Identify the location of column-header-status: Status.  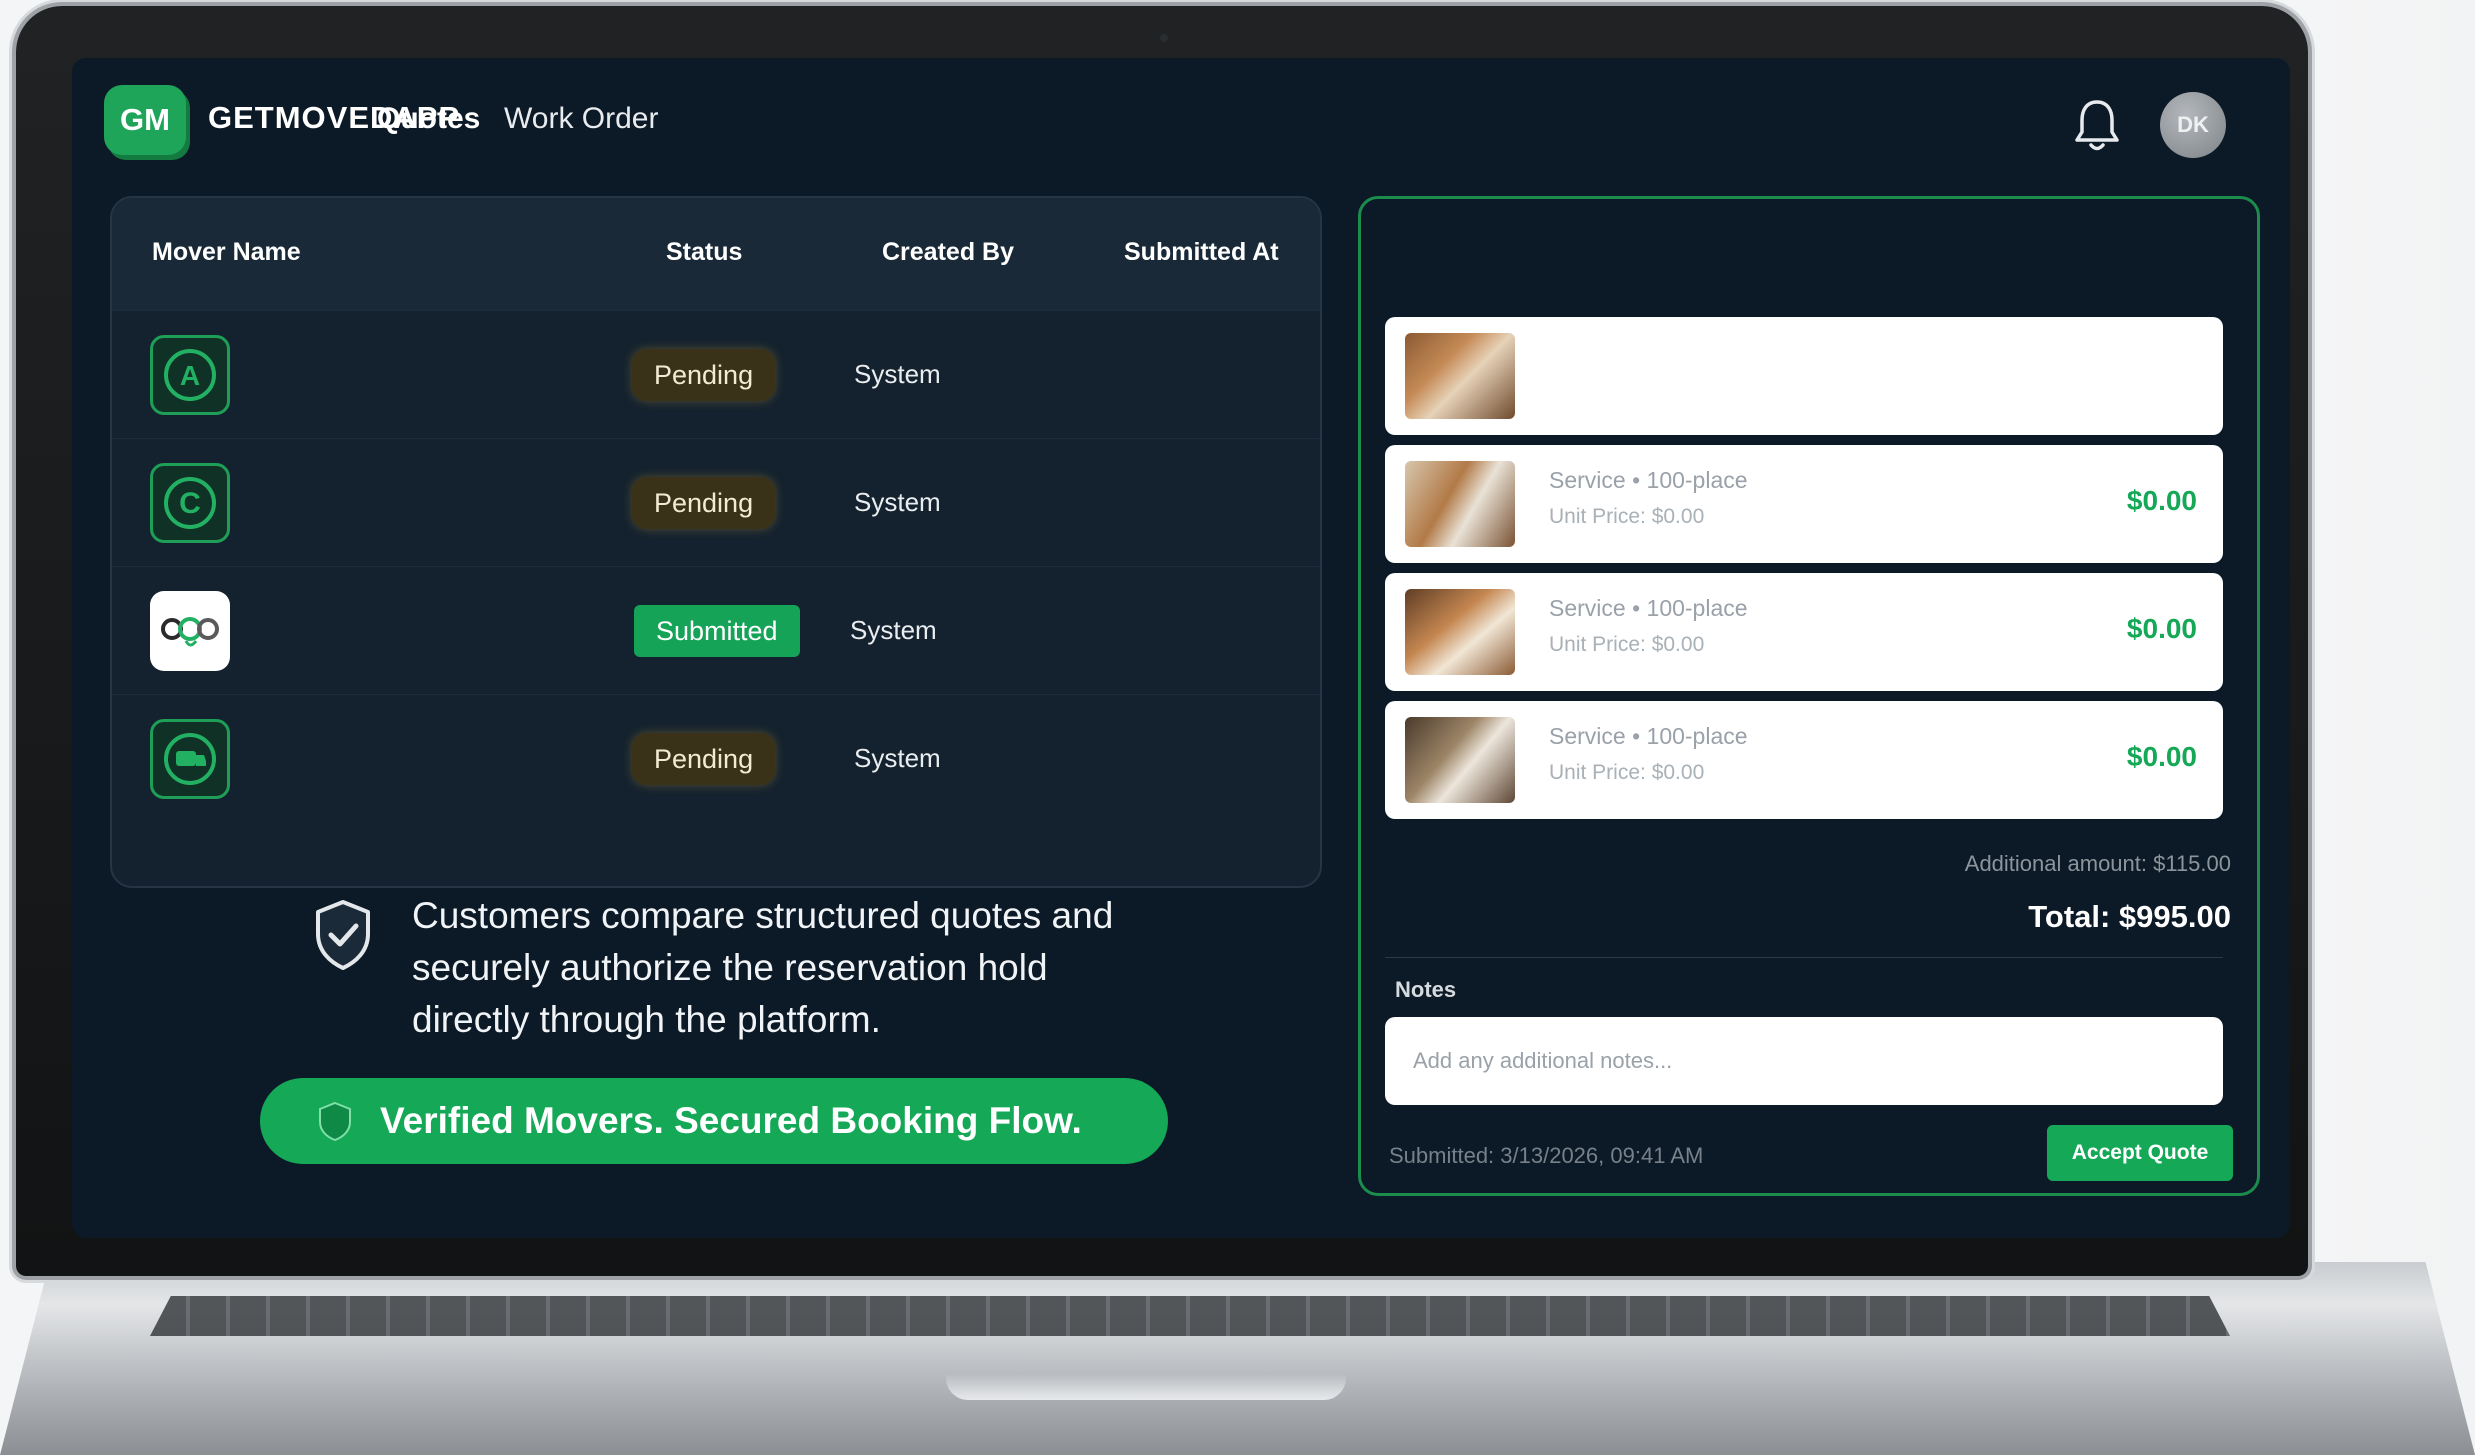
(704, 252).